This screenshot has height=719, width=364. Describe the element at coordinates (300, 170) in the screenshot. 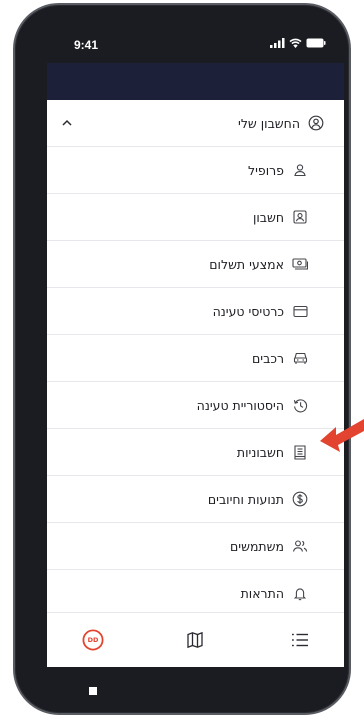

I see `user-icon` at that location.